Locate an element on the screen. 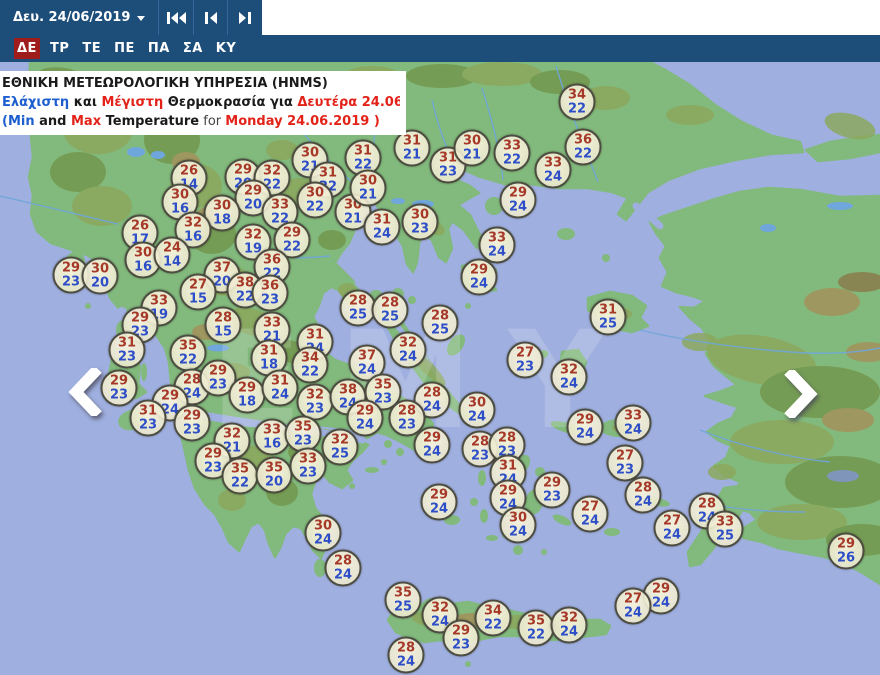 The width and height of the screenshot is (880, 675). temp-station: 27 15 is located at coordinates (198, 292).